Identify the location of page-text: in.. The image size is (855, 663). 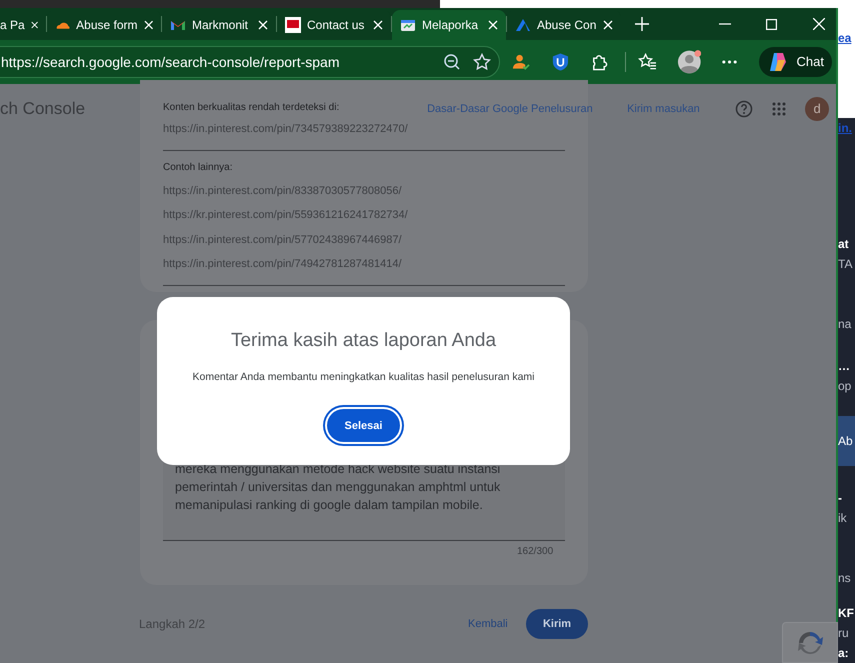
(845, 129).